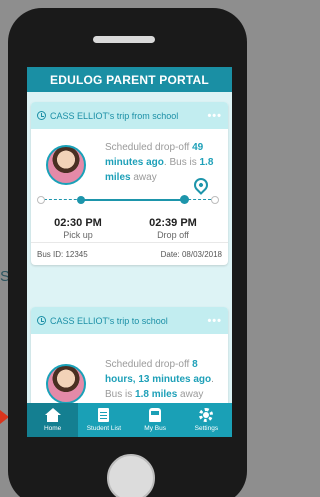 The width and height of the screenshot is (320, 497). I want to click on bus-icon, so click(155, 415).